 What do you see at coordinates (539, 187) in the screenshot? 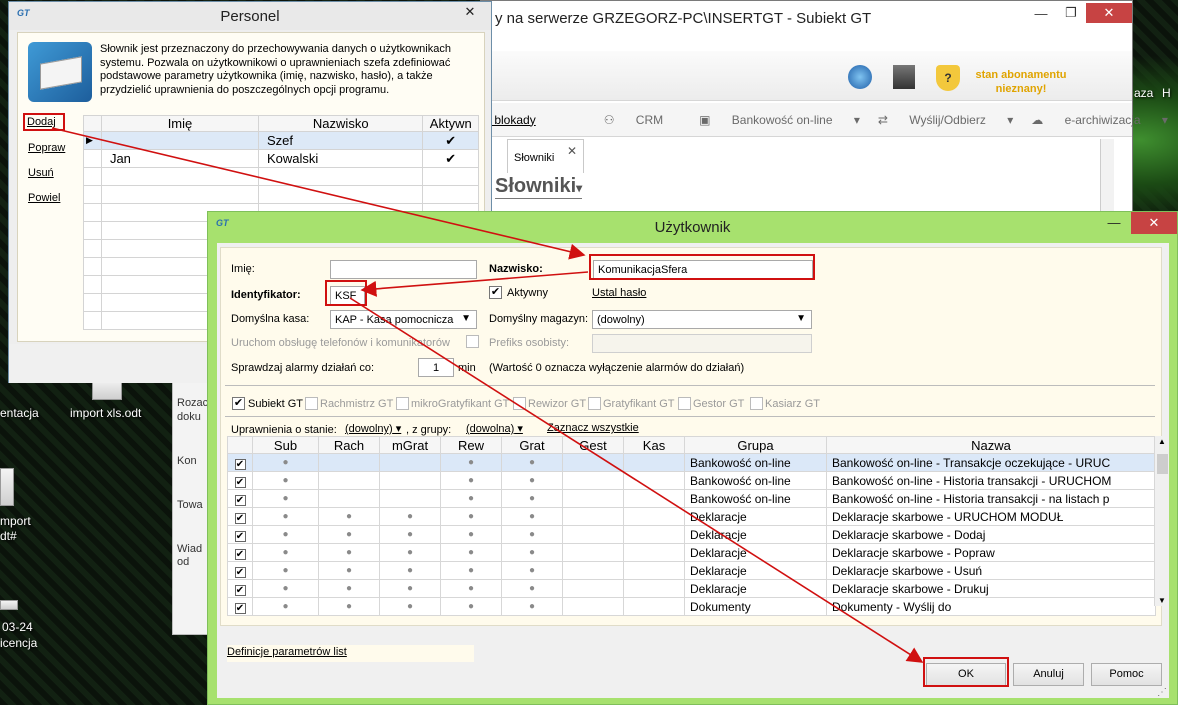
I see `page-heading: Słowniki▾` at bounding box center [539, 187].